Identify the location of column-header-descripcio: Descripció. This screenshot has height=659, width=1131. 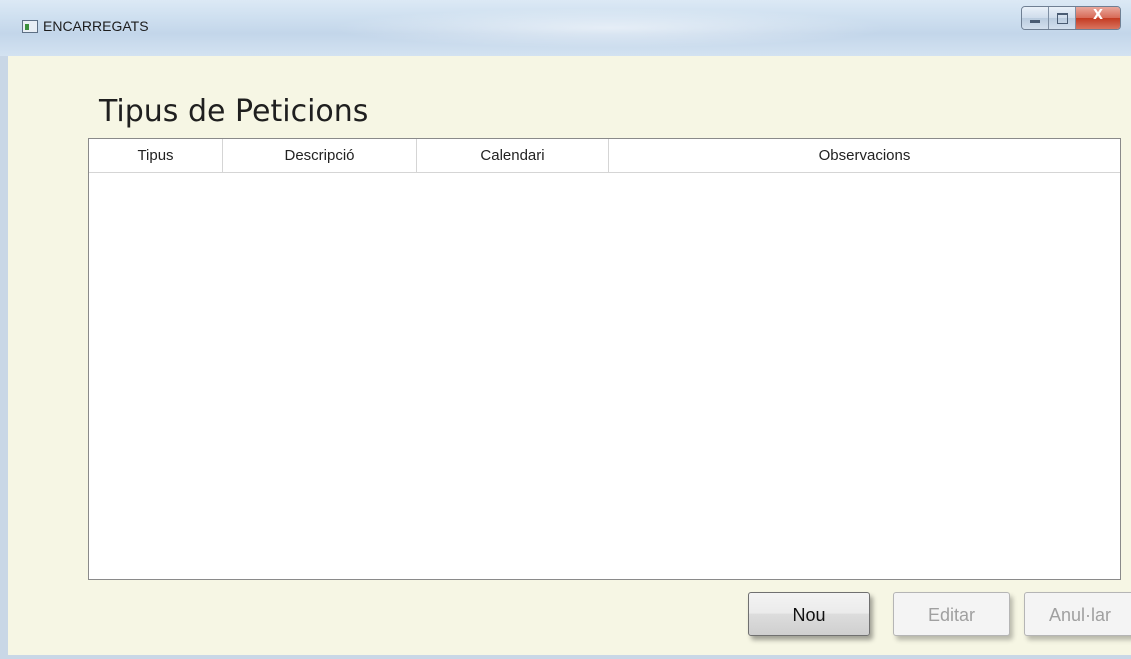
(320, 155).